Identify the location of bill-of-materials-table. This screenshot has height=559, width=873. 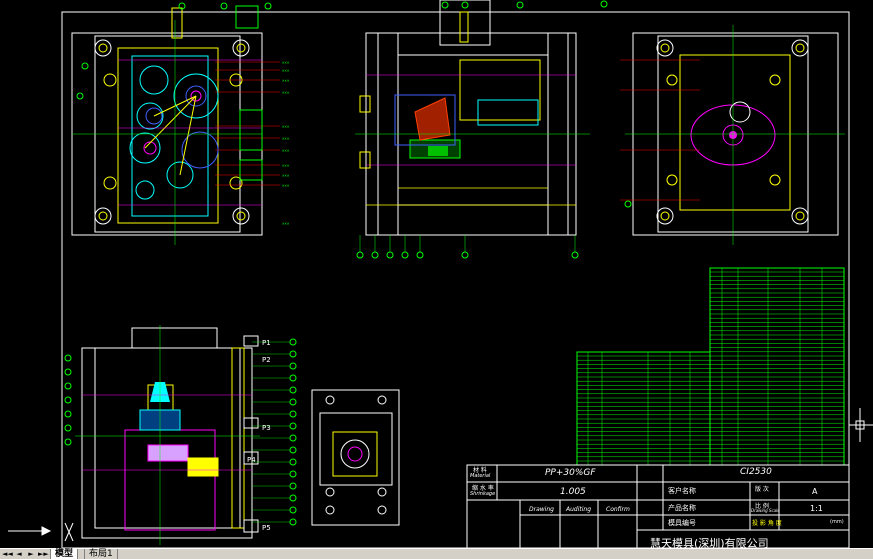
(710, 366).